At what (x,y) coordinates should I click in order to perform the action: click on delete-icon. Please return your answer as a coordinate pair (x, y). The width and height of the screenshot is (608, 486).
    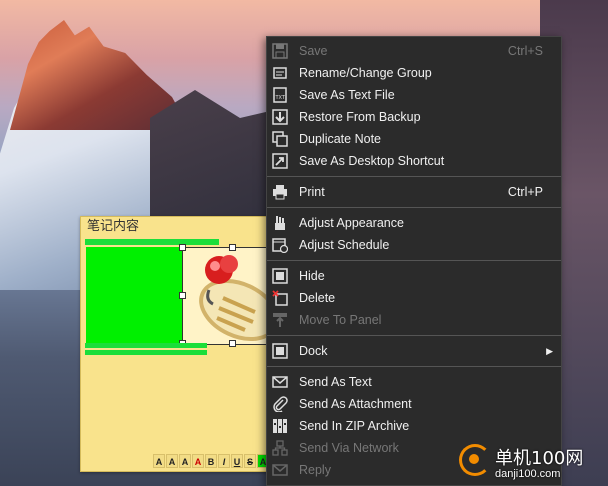
    Looking at the image, I should click on (280, 298).